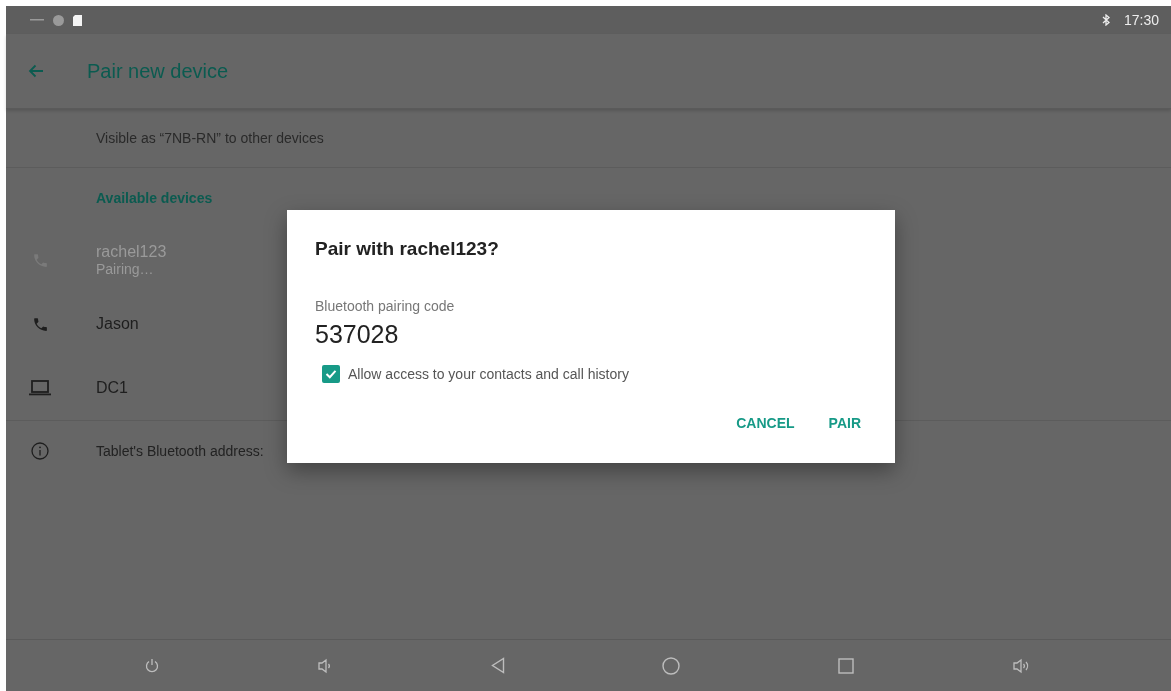 This screenshot has width=1171, height=691. I want to click on section-header: Available devices, so click(154, 198).